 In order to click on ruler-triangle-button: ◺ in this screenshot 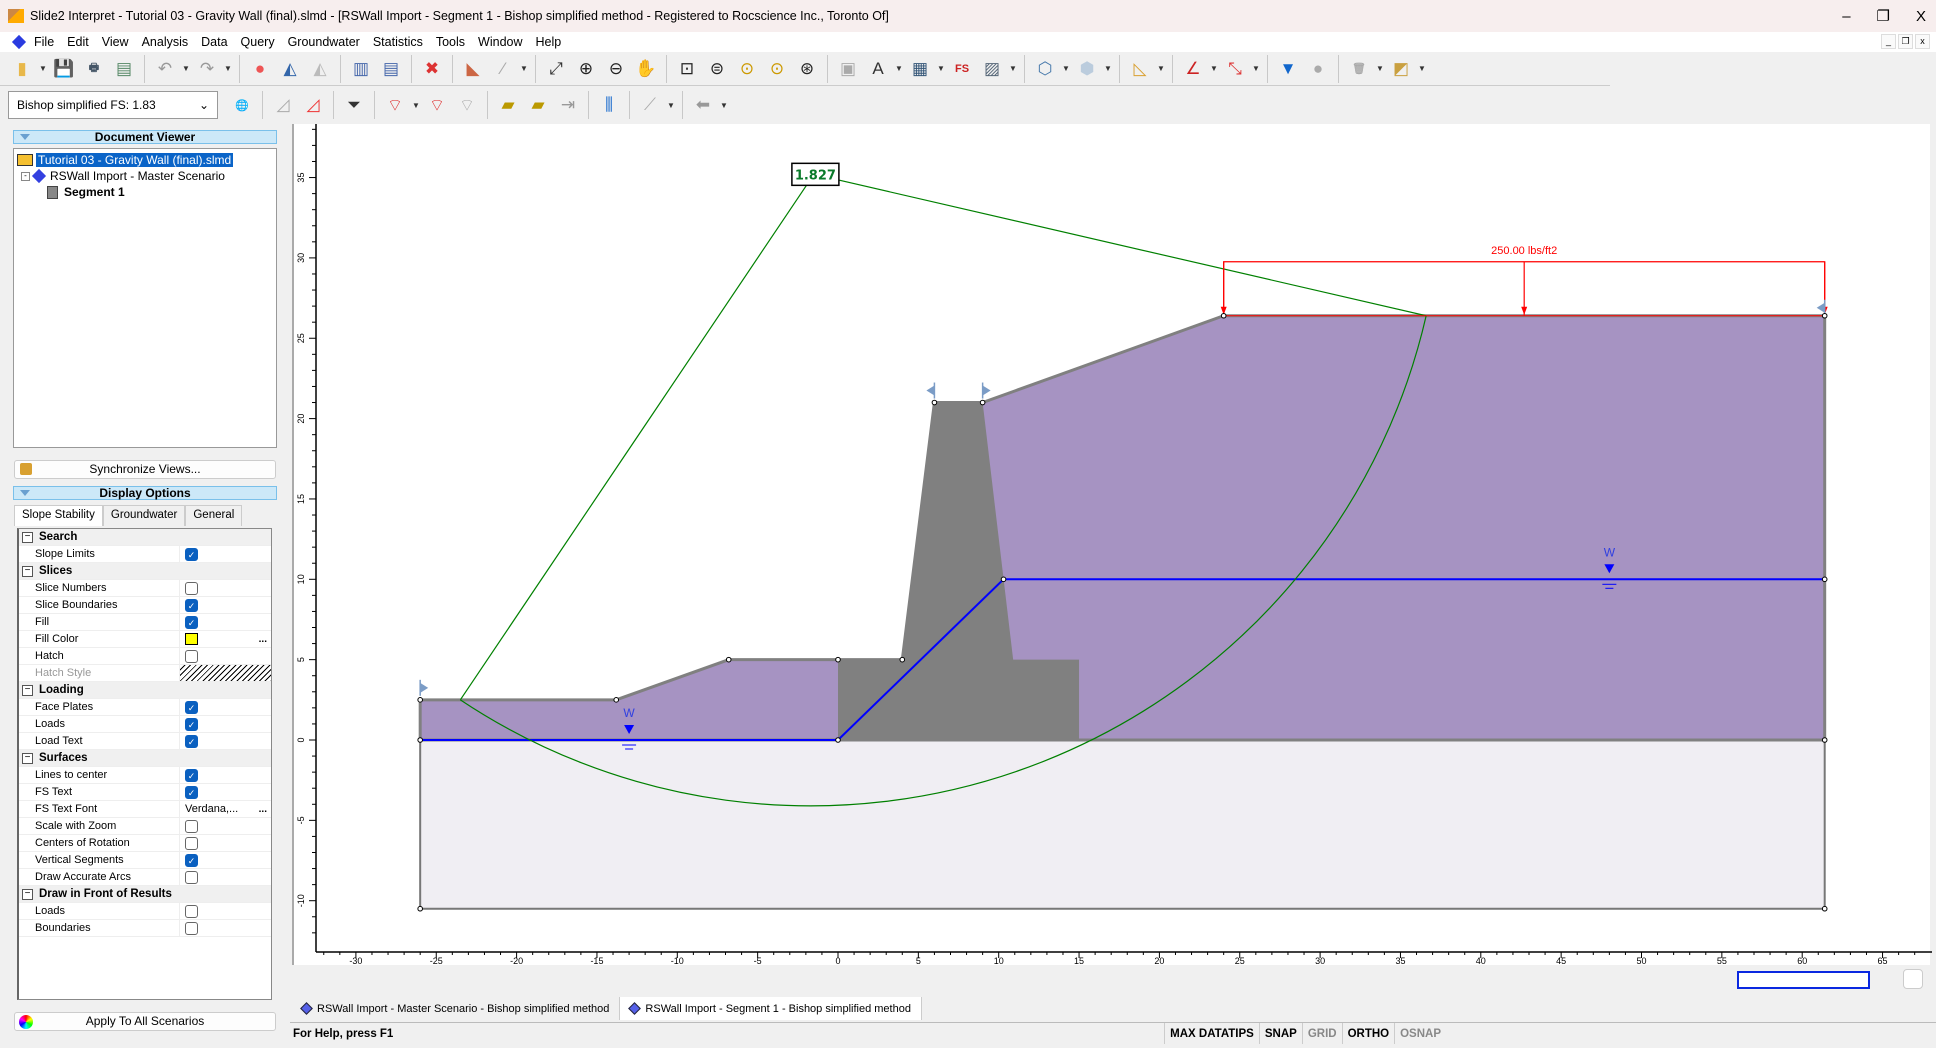, I will do `click(1140, 69)`.